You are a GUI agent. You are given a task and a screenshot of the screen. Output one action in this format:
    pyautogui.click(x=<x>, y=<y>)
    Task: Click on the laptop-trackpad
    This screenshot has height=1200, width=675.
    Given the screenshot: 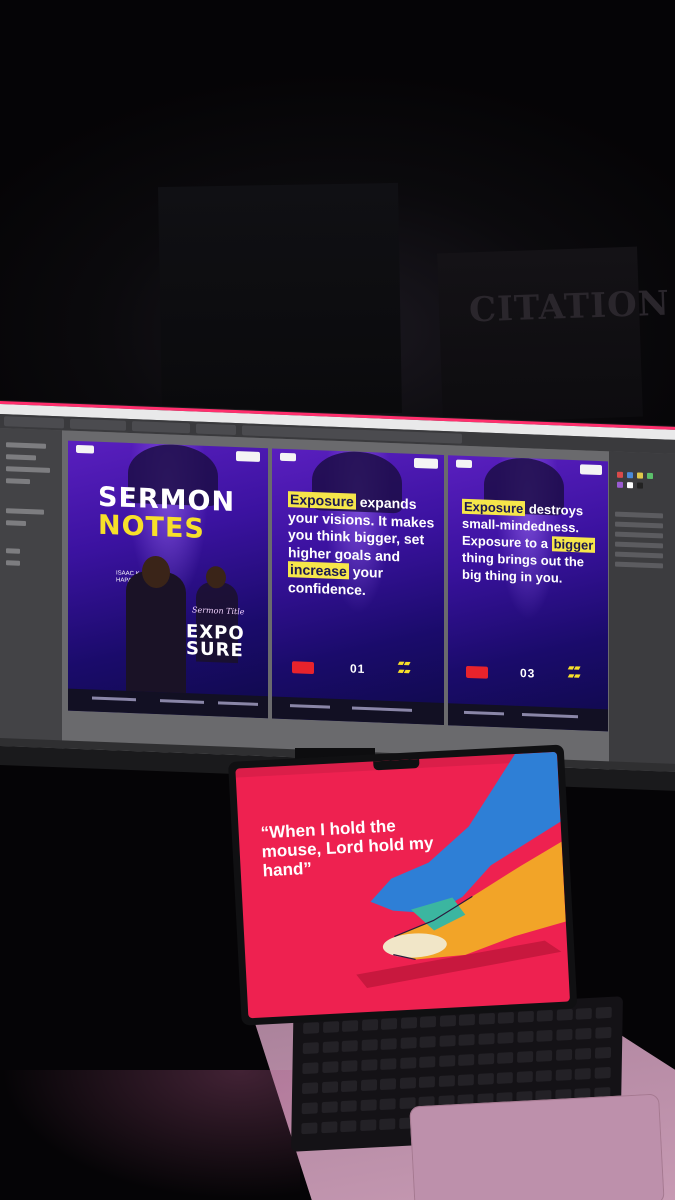 What is the action you would take?
    pyautogui.click(x=537, y=1146)
    